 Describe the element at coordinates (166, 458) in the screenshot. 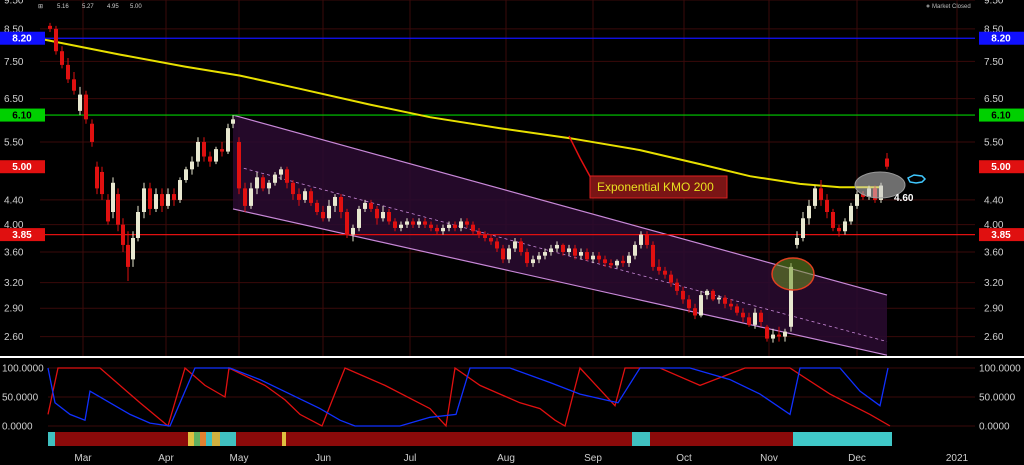

I see `x-tick: Apr` at that location.